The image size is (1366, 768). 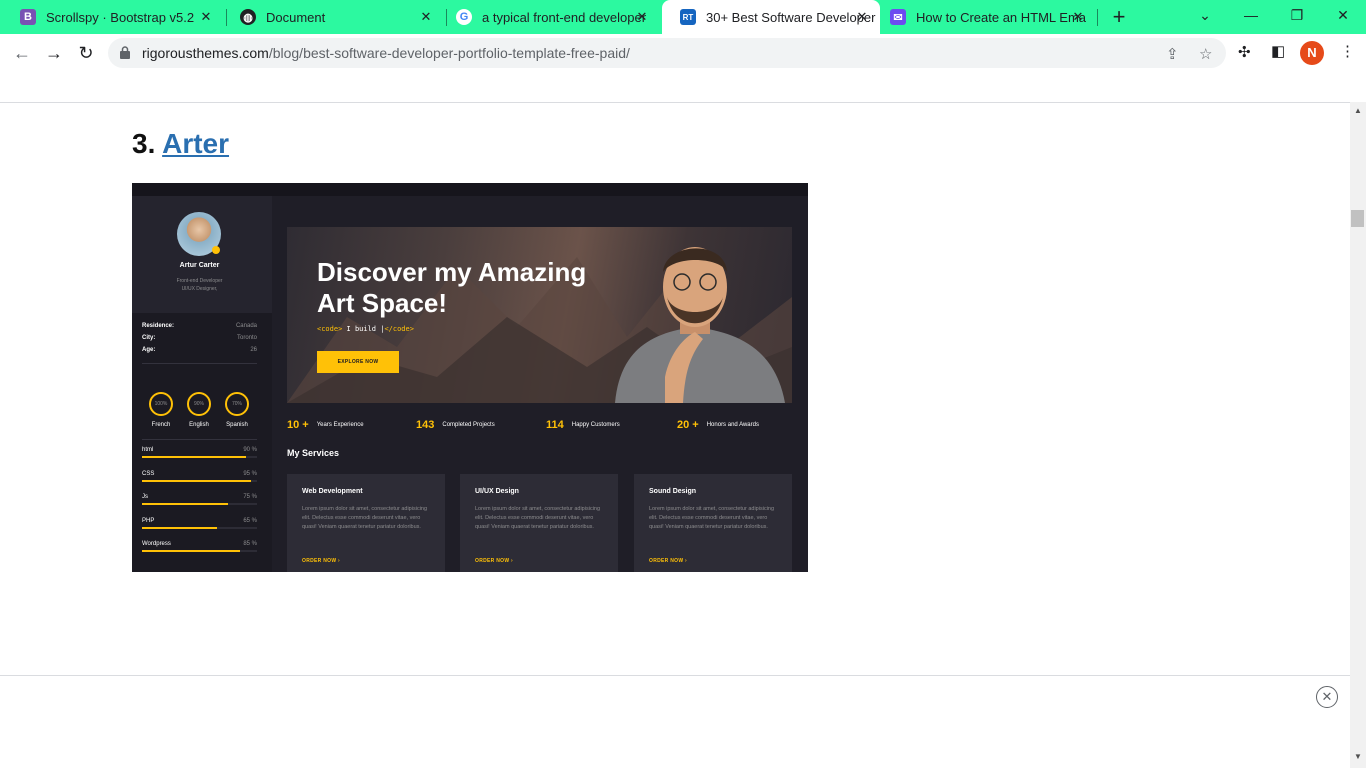 What do you see at coordinates (1205, 54) in the screenshot?
I see `bookmark-star-icon: ☆` at bounding box center [1205, 54].